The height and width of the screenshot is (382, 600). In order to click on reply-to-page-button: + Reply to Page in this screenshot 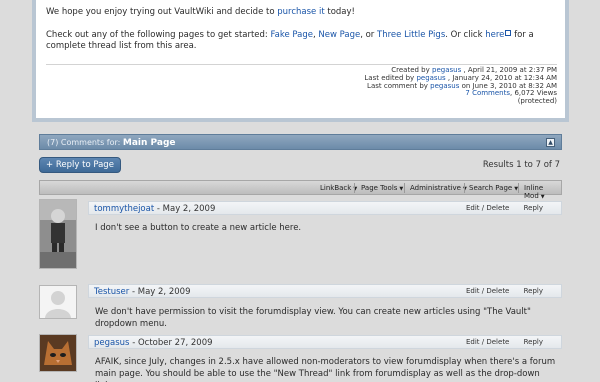, I will do `click(80, 165)`.